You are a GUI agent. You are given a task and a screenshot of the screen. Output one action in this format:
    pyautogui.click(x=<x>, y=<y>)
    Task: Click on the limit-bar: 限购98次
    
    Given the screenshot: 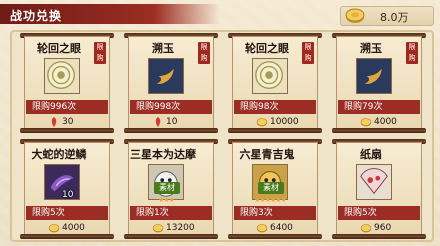 What is the action you would take?
    pyautogui.click(x=275, y=107)
    